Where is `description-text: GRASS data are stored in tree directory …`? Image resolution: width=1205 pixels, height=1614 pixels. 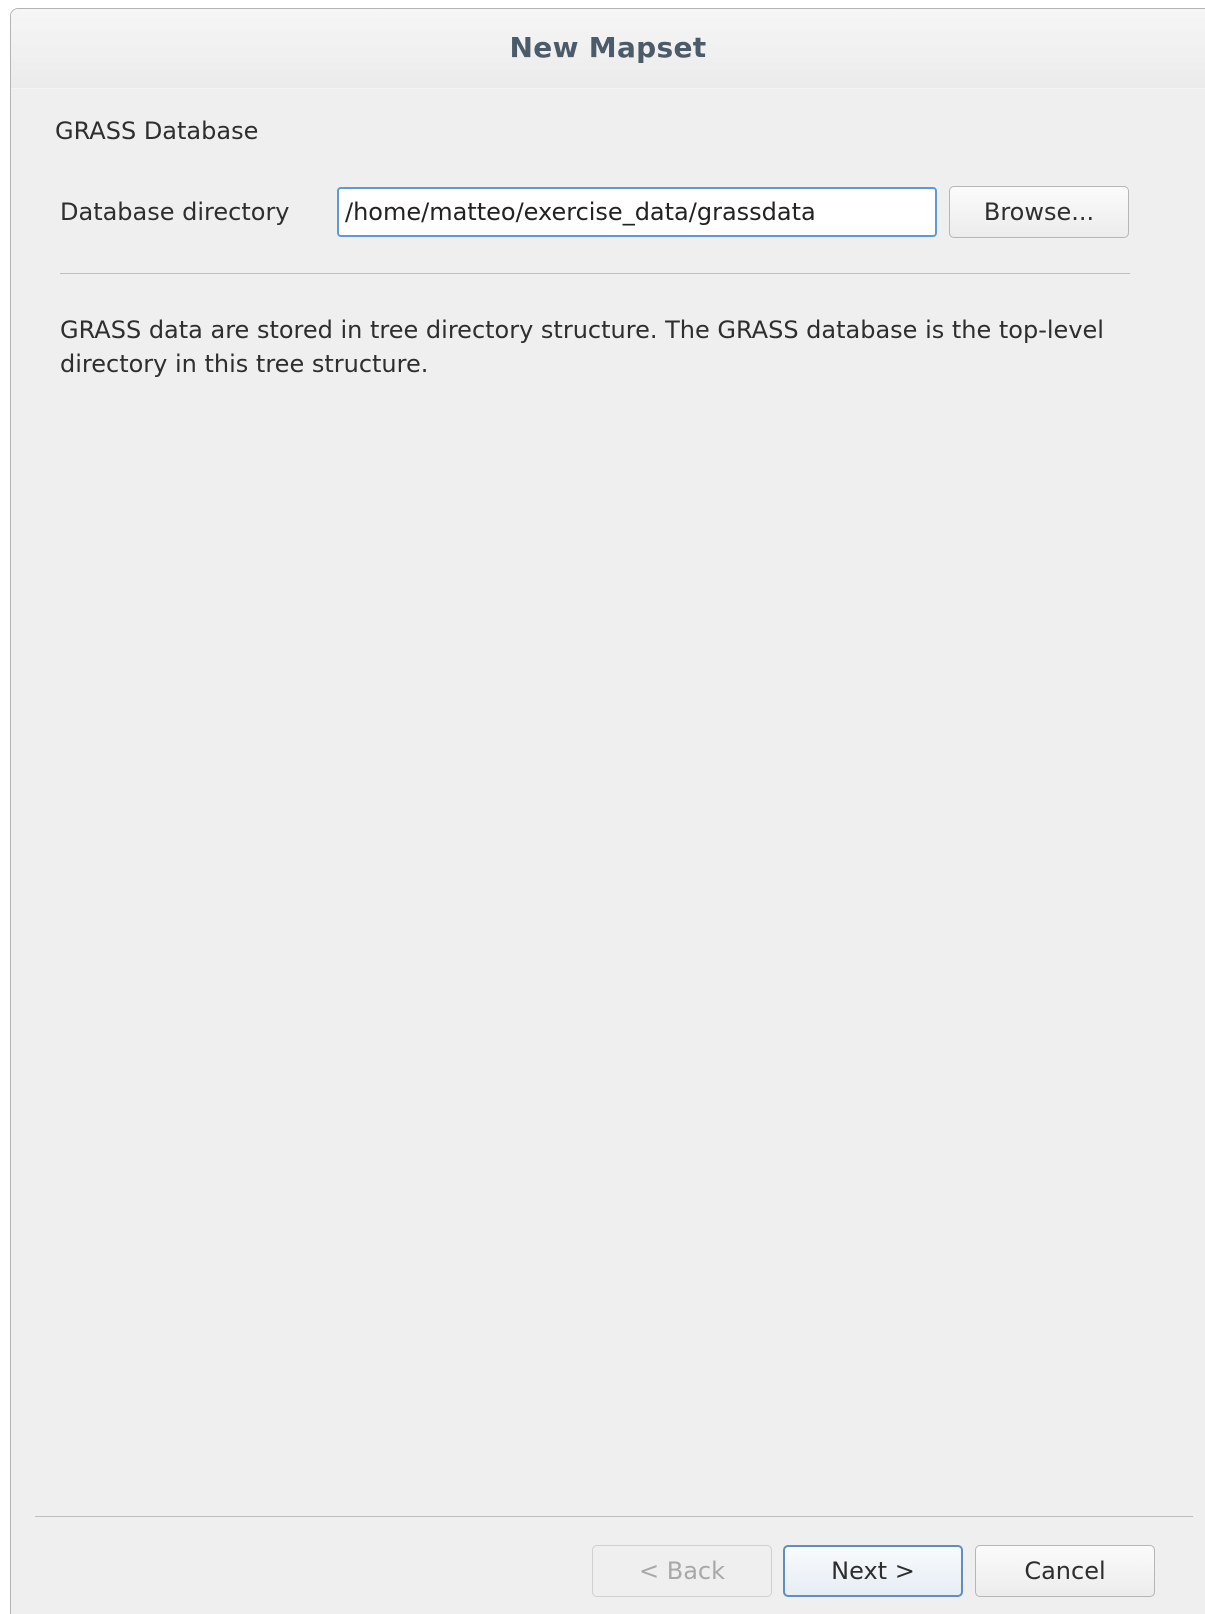 description-text: GRASS data are stored in tree directory … is located at coordinates (582, 347).